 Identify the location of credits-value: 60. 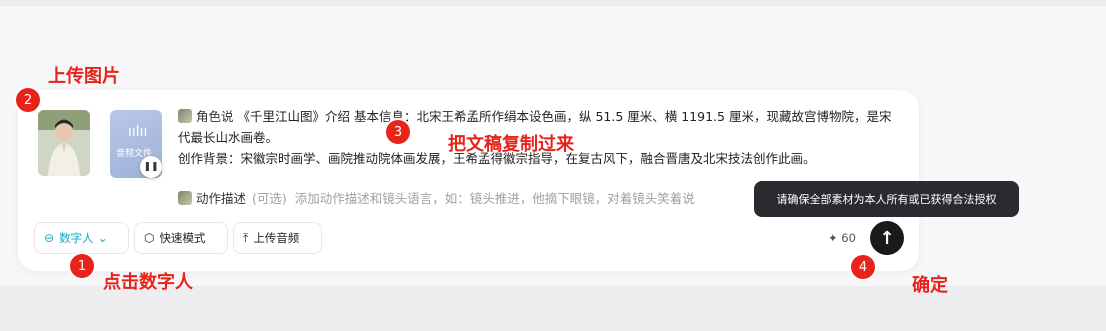
(848, 238).